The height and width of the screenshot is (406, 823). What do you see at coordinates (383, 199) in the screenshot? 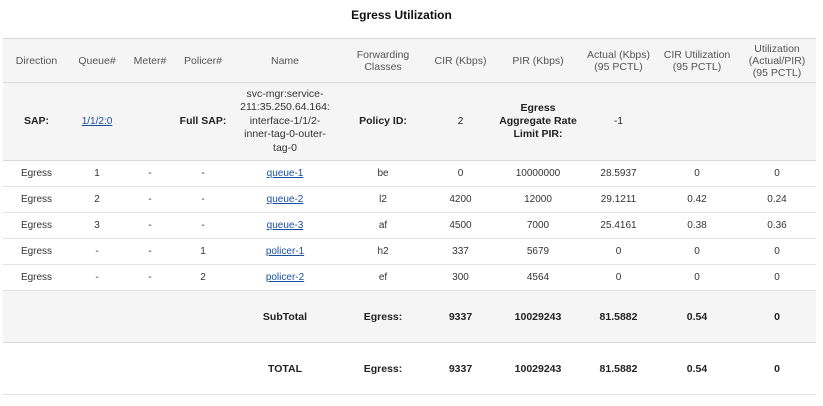
I see `cell-fc: l2` at bounding box center [383, 199].